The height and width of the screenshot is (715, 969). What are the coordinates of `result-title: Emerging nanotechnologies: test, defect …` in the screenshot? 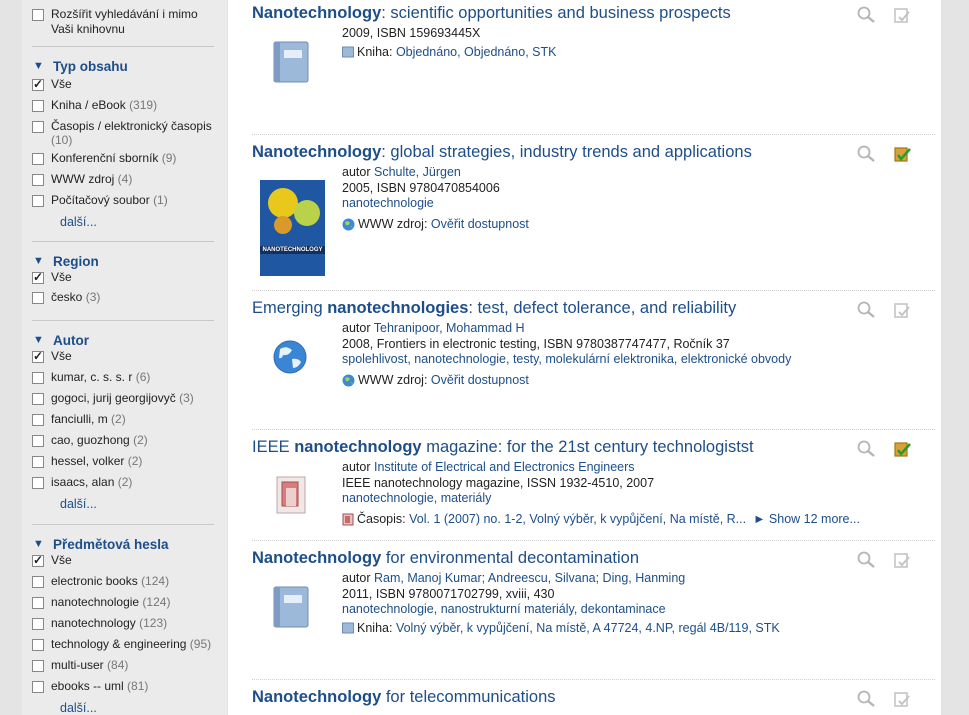 It's located at (494, 308).